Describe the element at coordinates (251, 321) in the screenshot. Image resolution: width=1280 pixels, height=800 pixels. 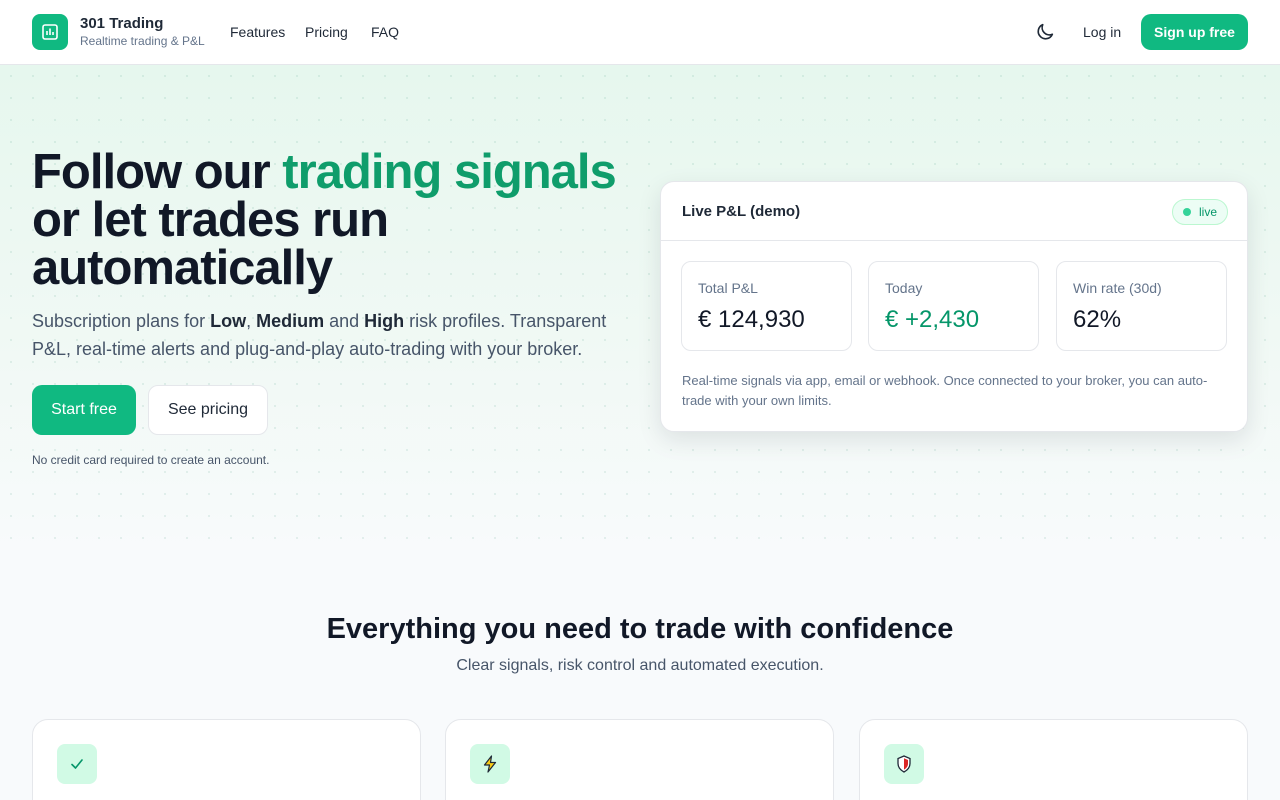
I see `subtitle-sep: ,` at that location.